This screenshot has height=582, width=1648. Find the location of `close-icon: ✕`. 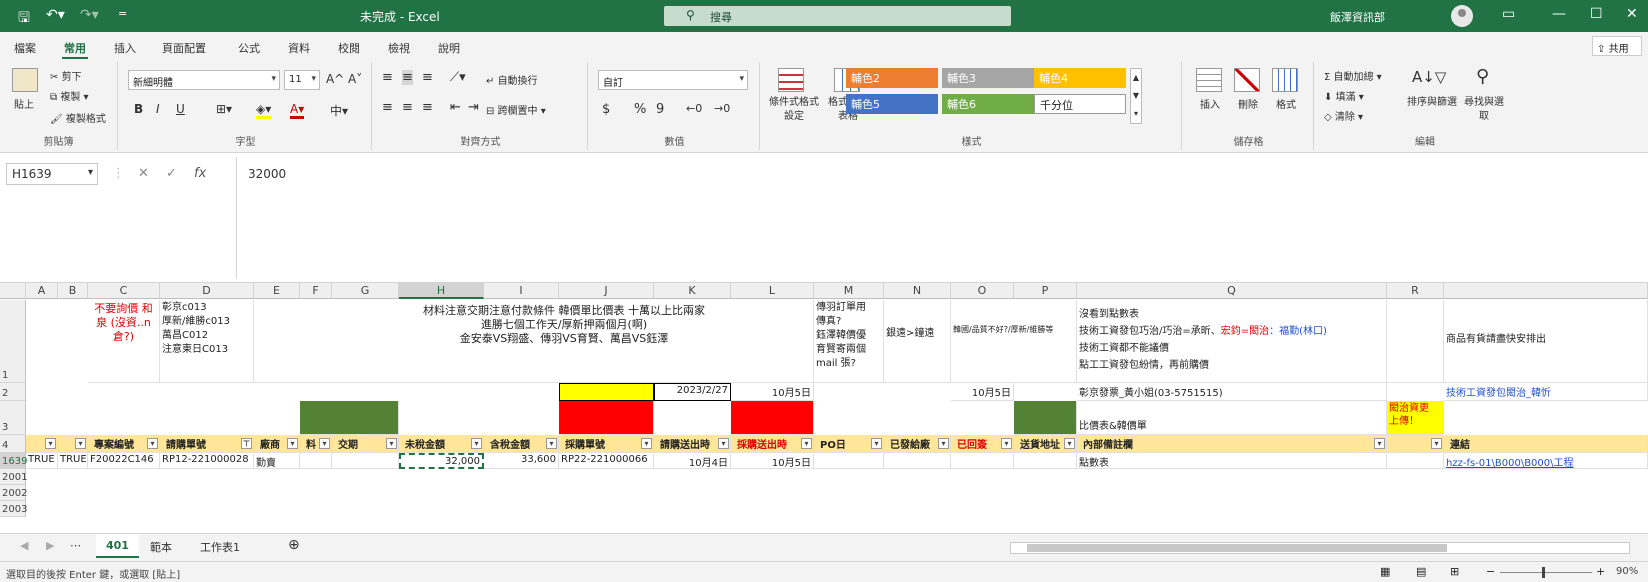

close-icon: ✕ is located at coordinates (1632, 14).